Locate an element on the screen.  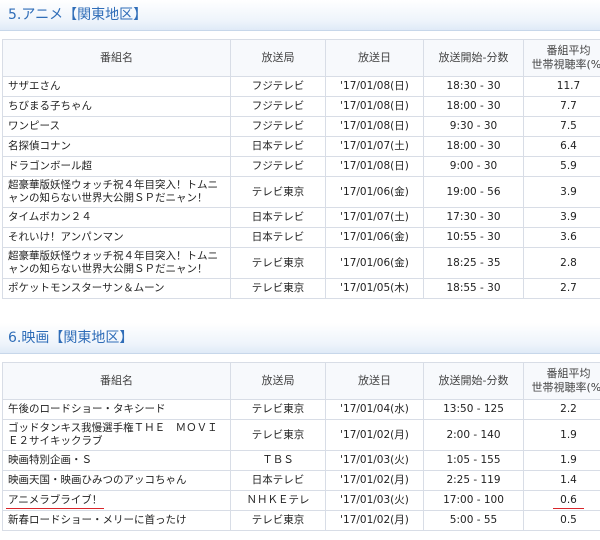
start-duration-cell-text: 2:25 - 119 is located at coordinates (473, 480).